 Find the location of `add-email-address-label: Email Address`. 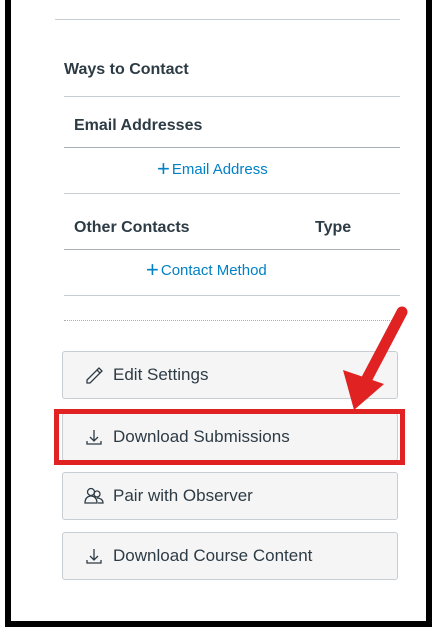

add-email-address-label: Email Address is located at coordinates (219, 169).